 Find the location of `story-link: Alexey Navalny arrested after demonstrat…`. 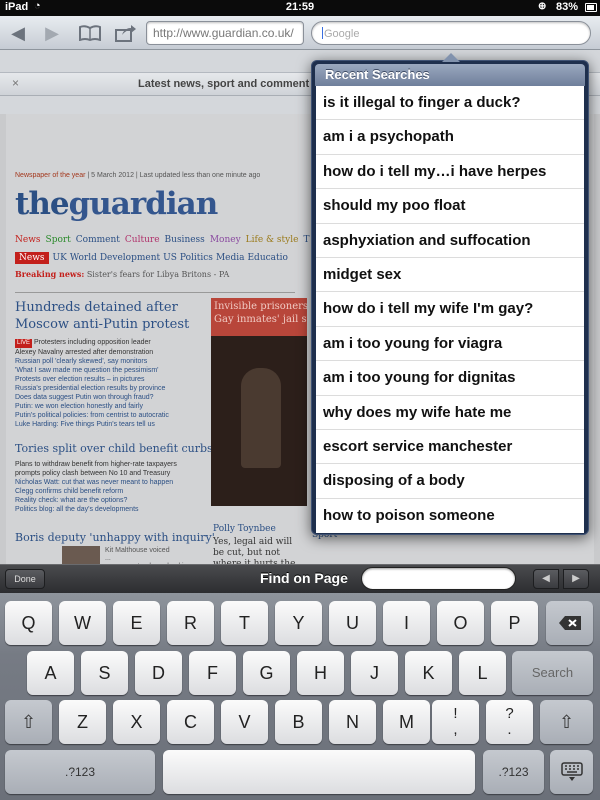

story-link: Alexey Navalny arrested after demonstrat… is located at coordinates (92, 352).